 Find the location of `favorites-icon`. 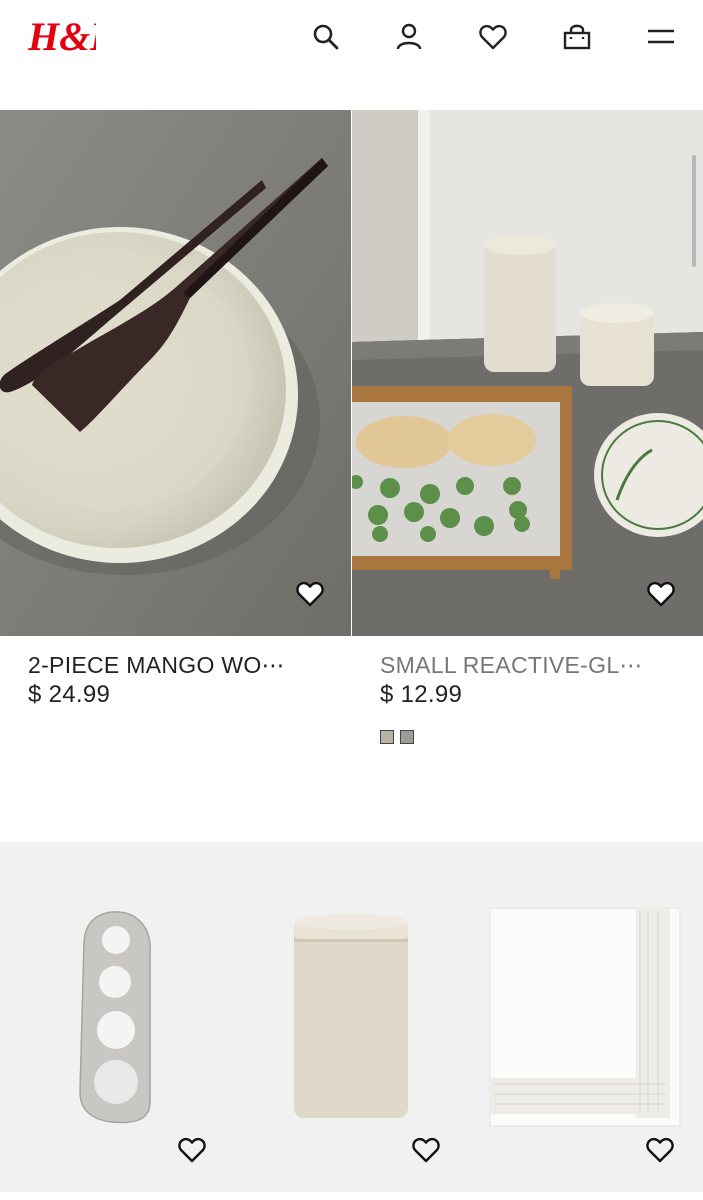

favorites-icon is located at coordinates (493, 37).